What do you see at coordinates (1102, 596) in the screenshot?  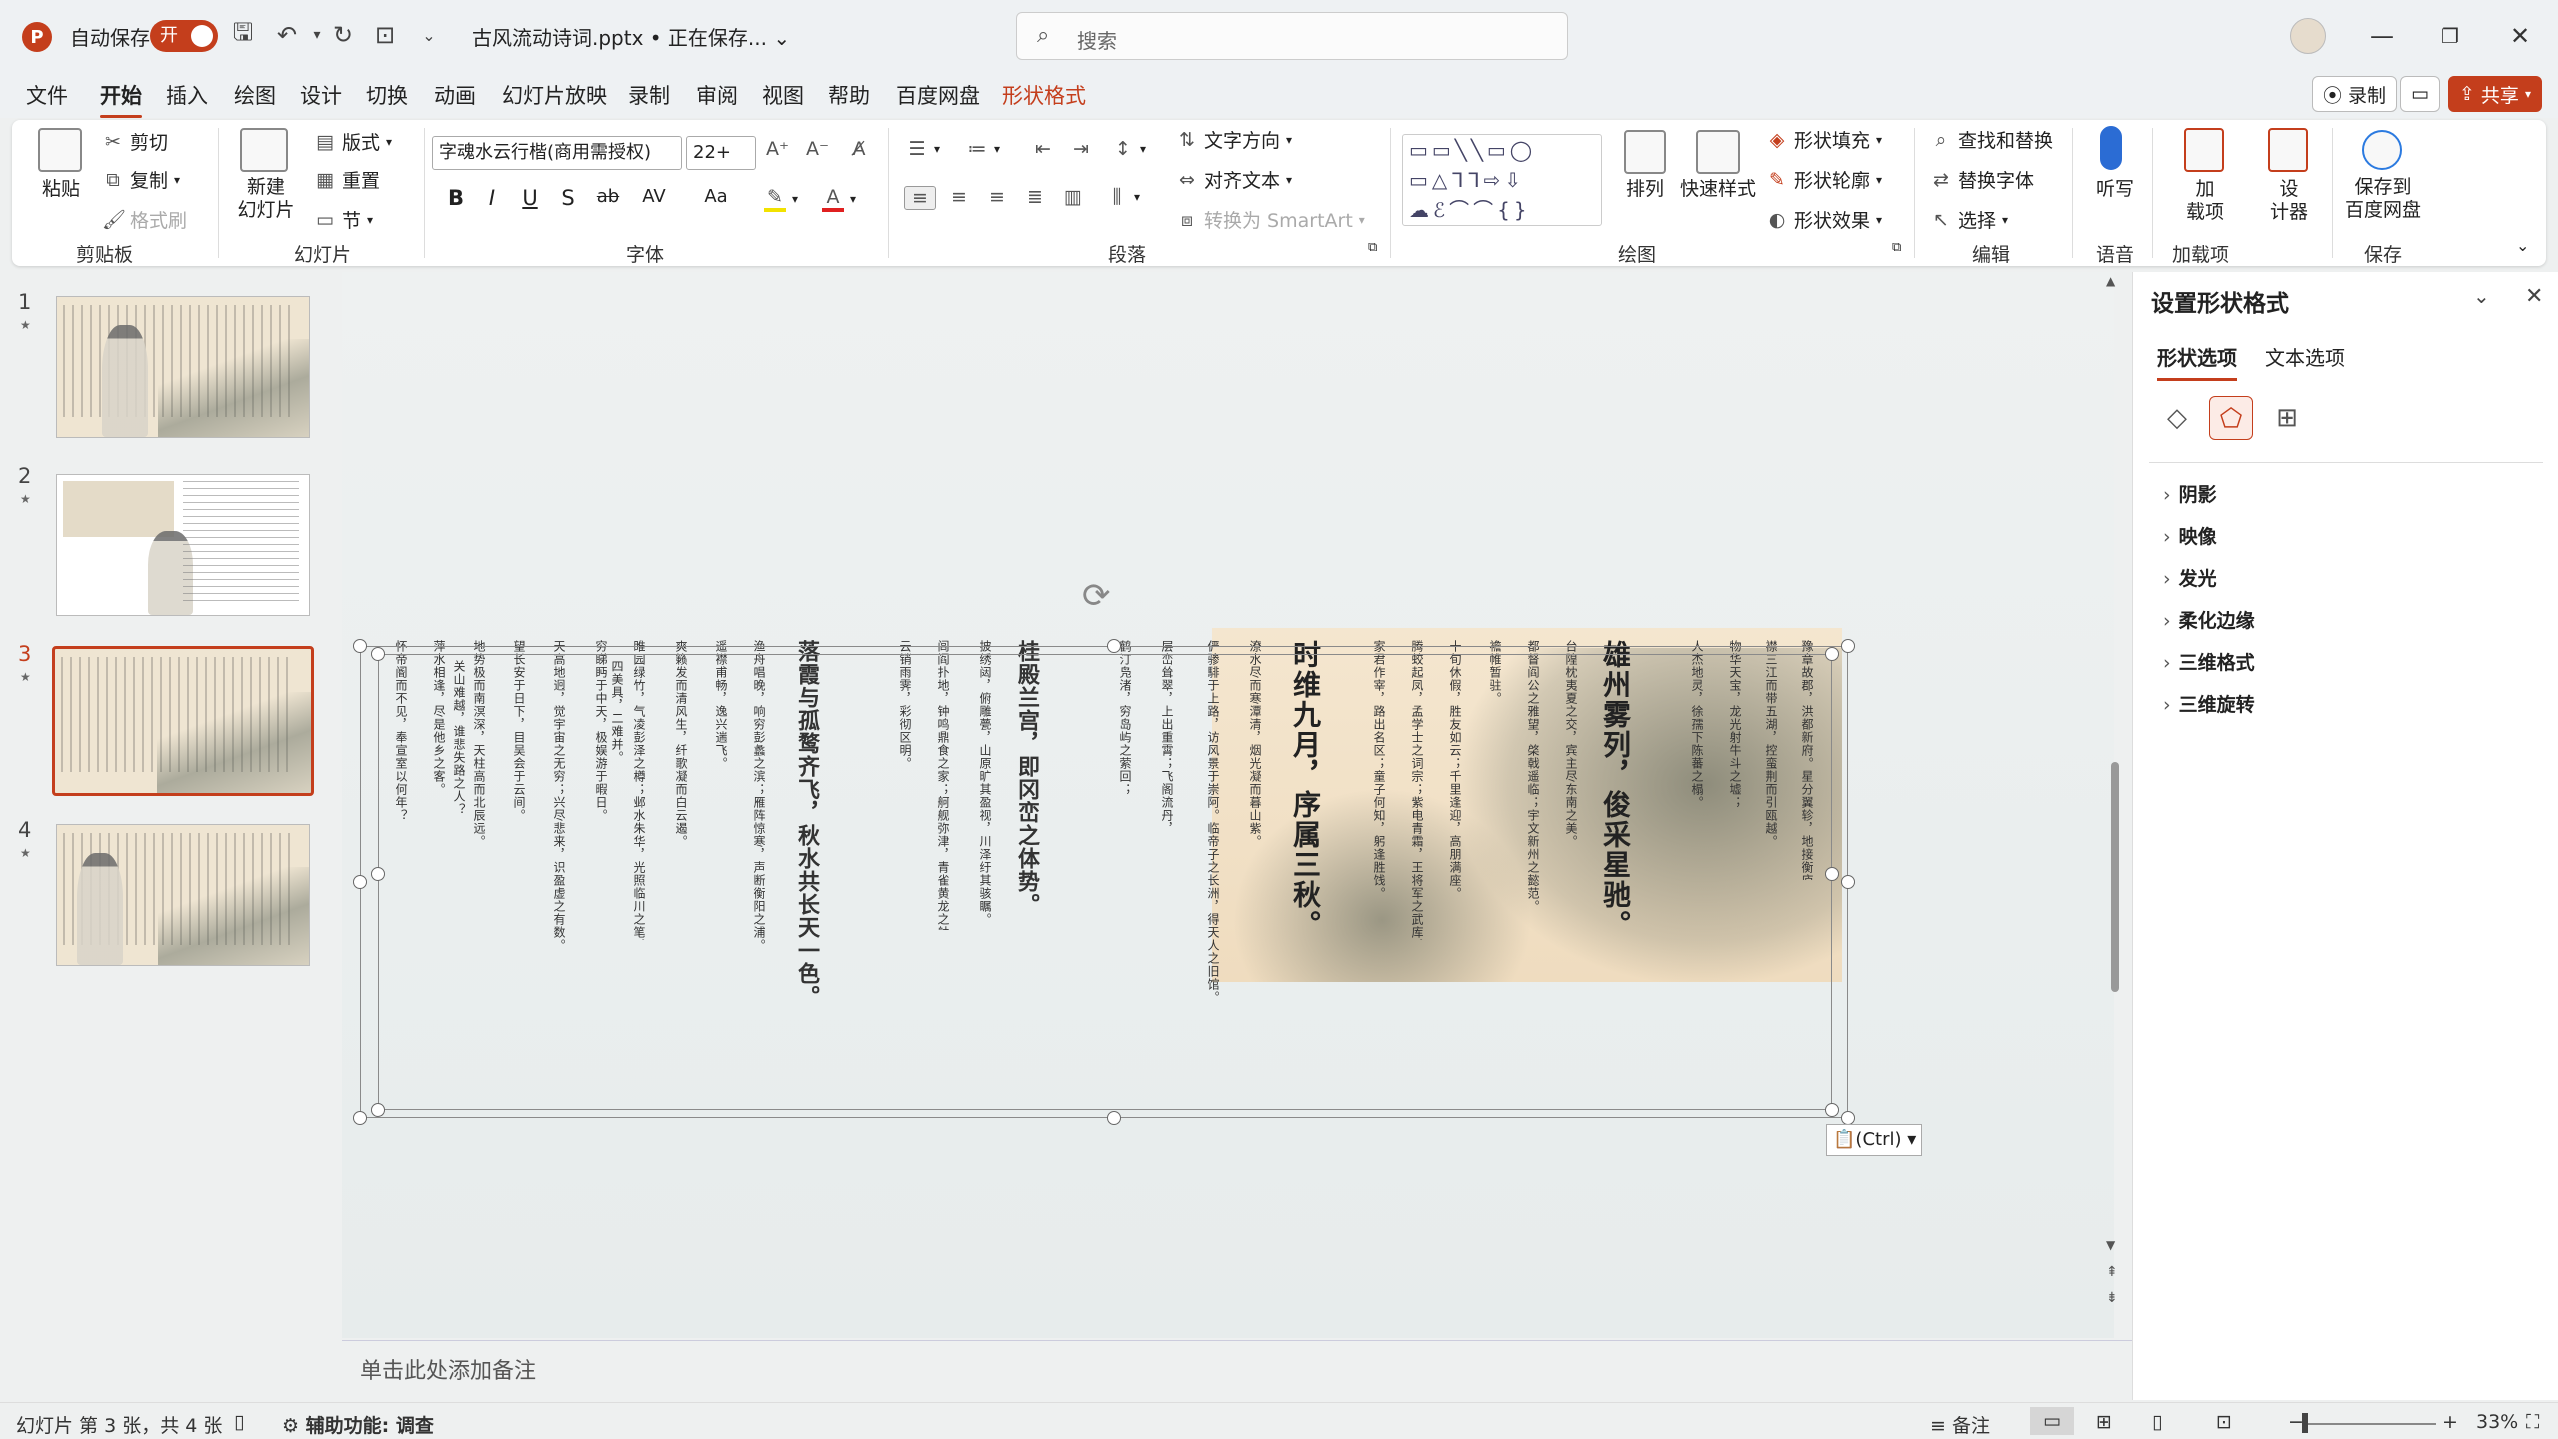 I see `rotate-handle-icon: ⟳` at bounding box center [1102, 596].